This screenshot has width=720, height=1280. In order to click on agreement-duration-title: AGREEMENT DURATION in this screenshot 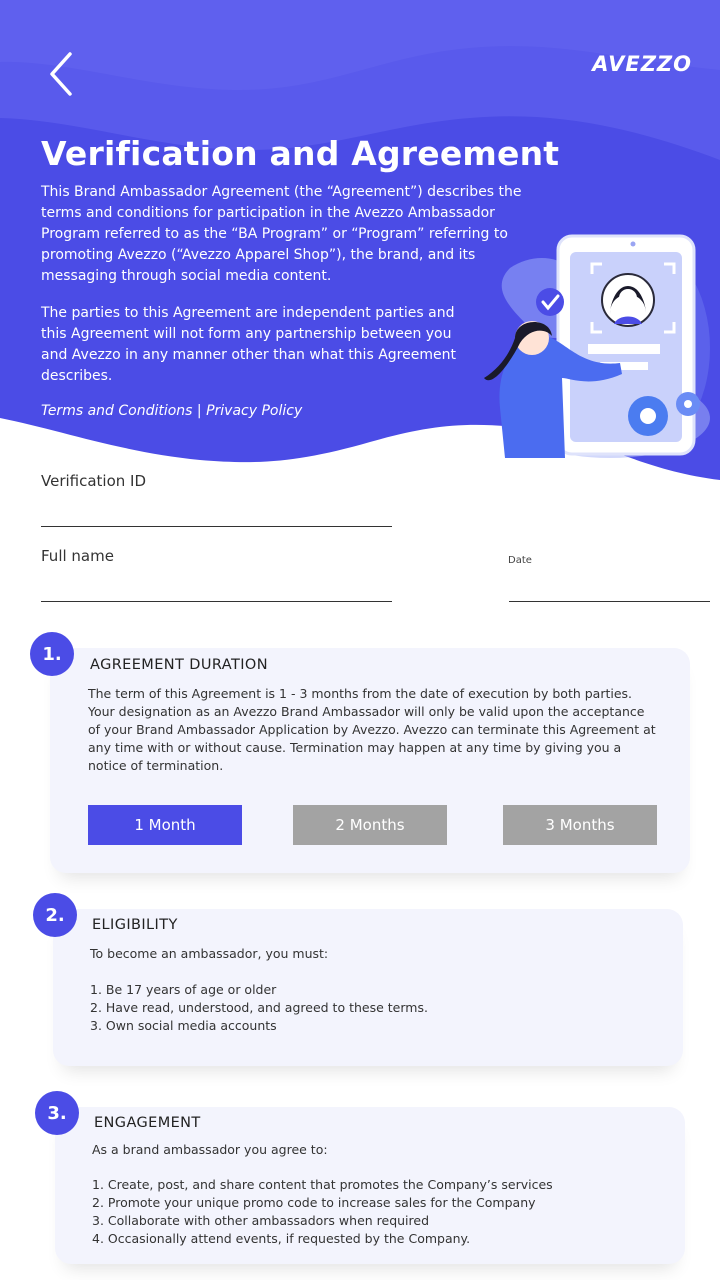, I will do `click(179, 665)`.